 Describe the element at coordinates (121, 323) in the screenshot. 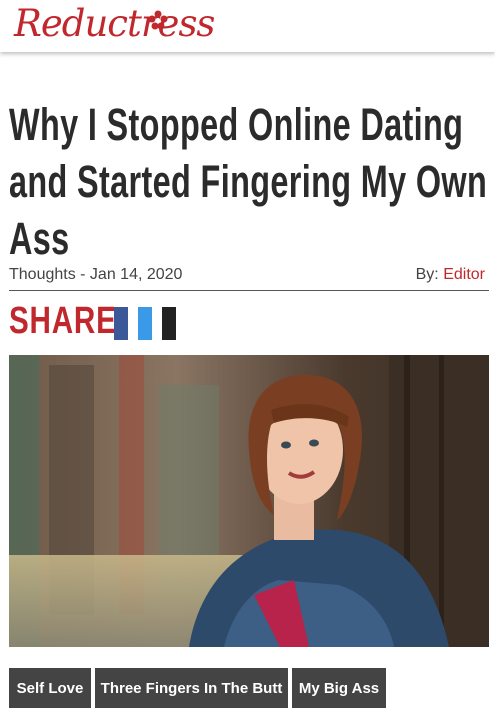

I see `facebook-share-button` at that location.